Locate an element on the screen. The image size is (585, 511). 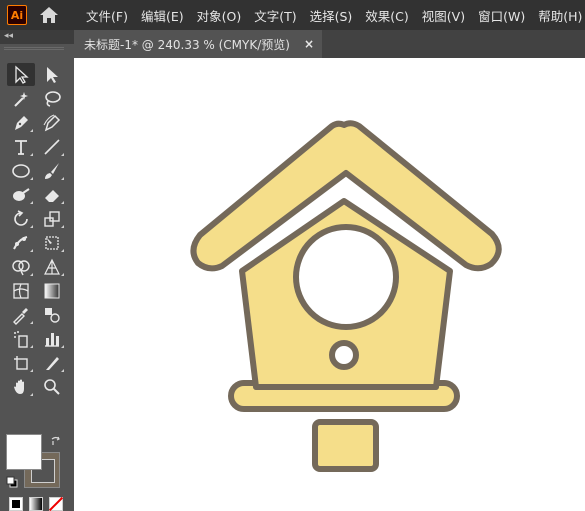
shaper-tool is located at coordinates (21, 194).